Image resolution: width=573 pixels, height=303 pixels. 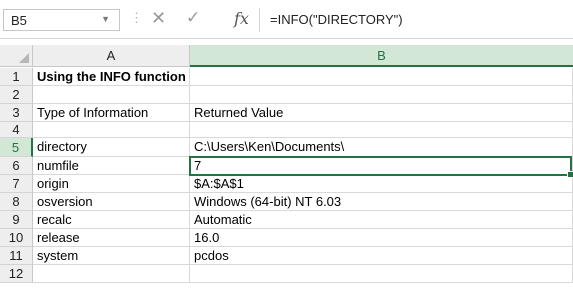 What do you see at coordinates (16, 95) in the screenshot?
I see `row-header: 2` at bounding box center [16, 95].